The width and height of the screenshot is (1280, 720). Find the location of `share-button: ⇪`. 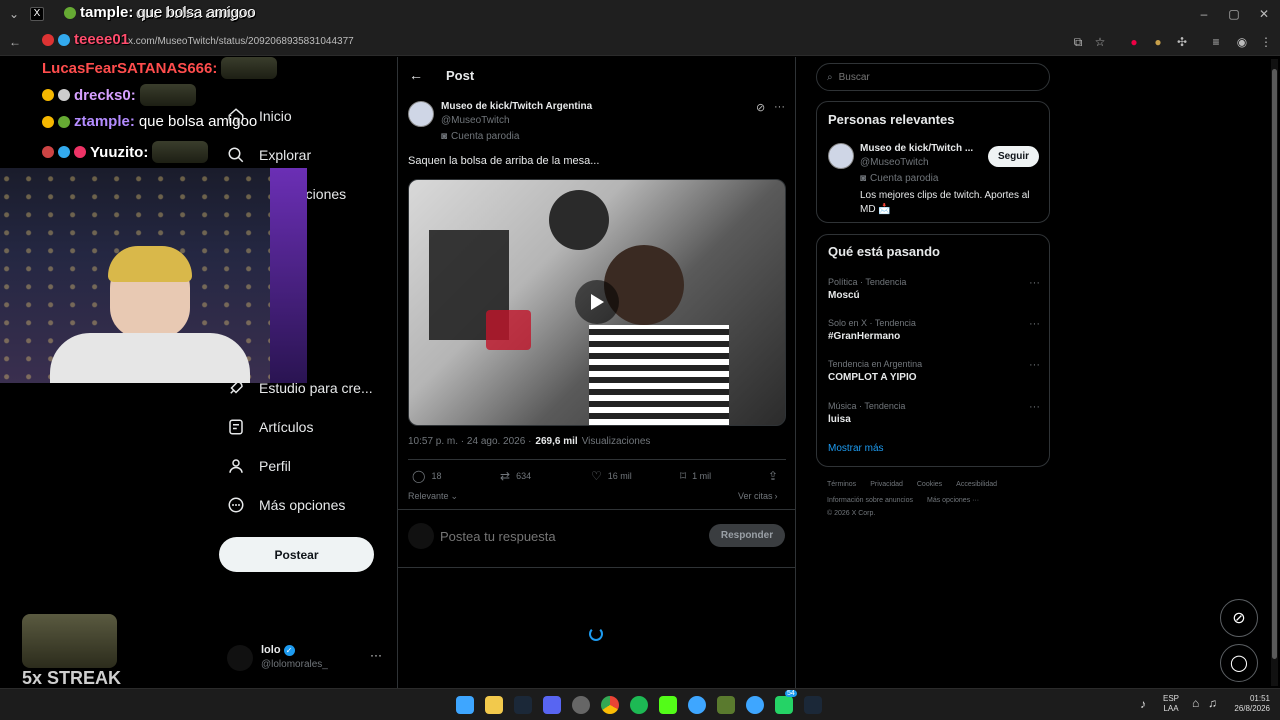

share-button: ⇪ is located at coordinates (773, 476).